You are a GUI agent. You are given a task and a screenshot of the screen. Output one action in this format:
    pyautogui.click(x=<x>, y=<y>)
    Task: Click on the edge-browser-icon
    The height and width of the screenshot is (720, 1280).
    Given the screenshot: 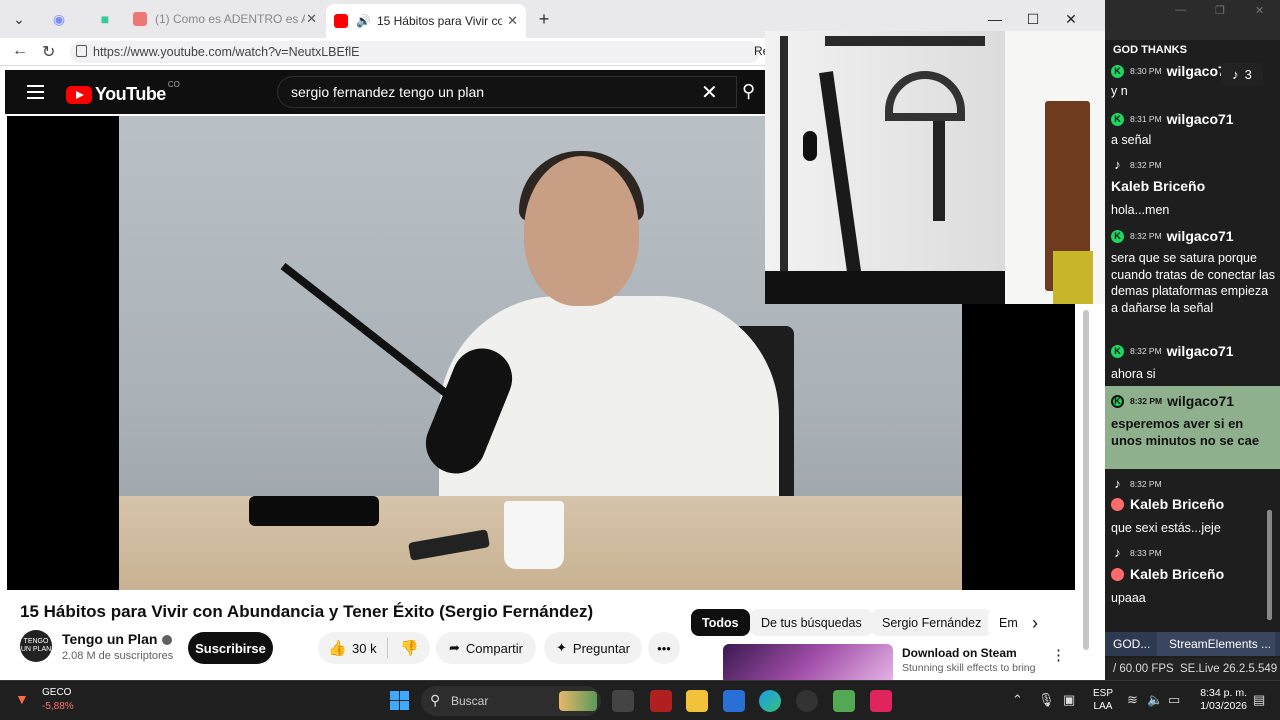 What is the action you would take?
    pyautogui.click(x=770, y=701)
    